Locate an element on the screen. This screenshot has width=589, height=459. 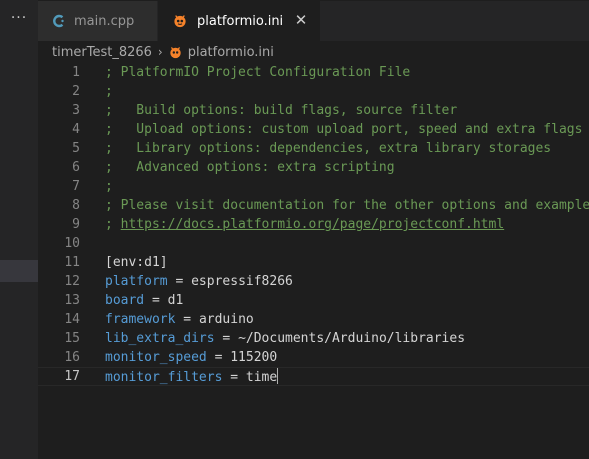
code-line: 13 board = d1 is located at coordinates (313, 300).